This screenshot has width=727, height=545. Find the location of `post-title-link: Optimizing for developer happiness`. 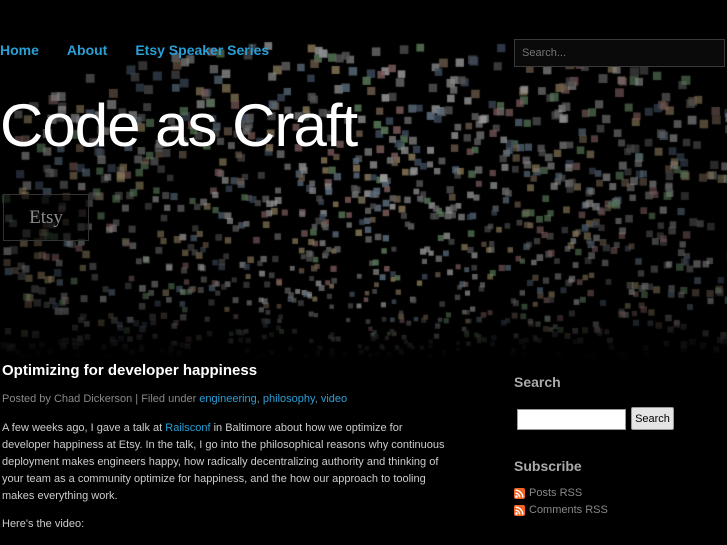

post-title-link: Optimizing for developer happiness is located at coordinates (129, 370).